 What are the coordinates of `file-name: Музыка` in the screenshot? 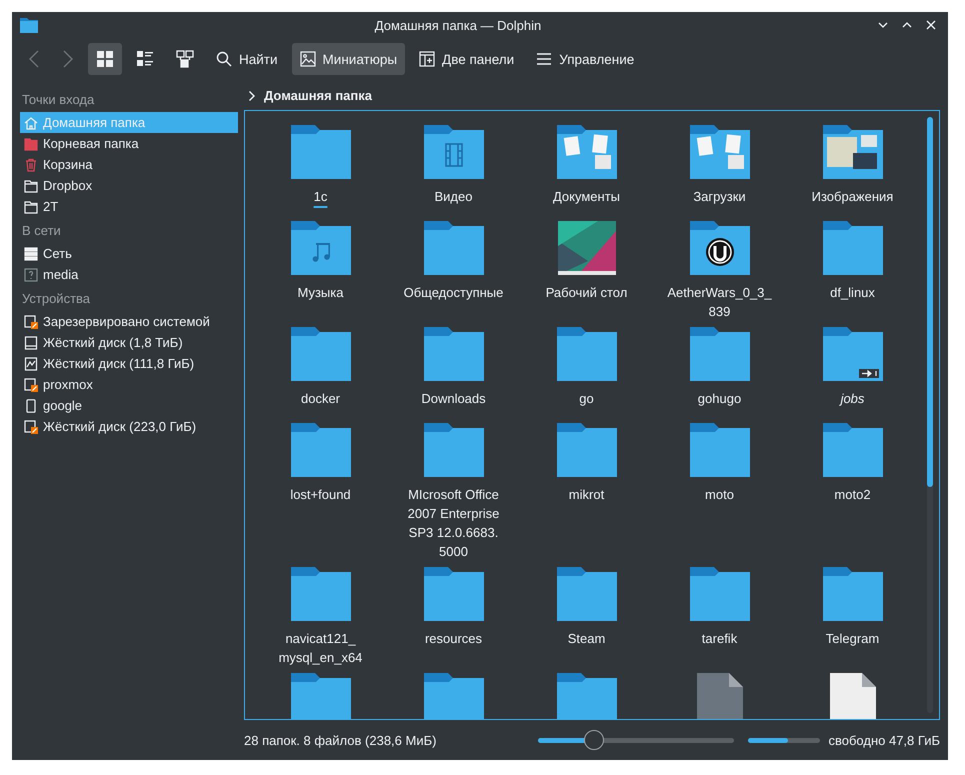 It's located at (321, 293).